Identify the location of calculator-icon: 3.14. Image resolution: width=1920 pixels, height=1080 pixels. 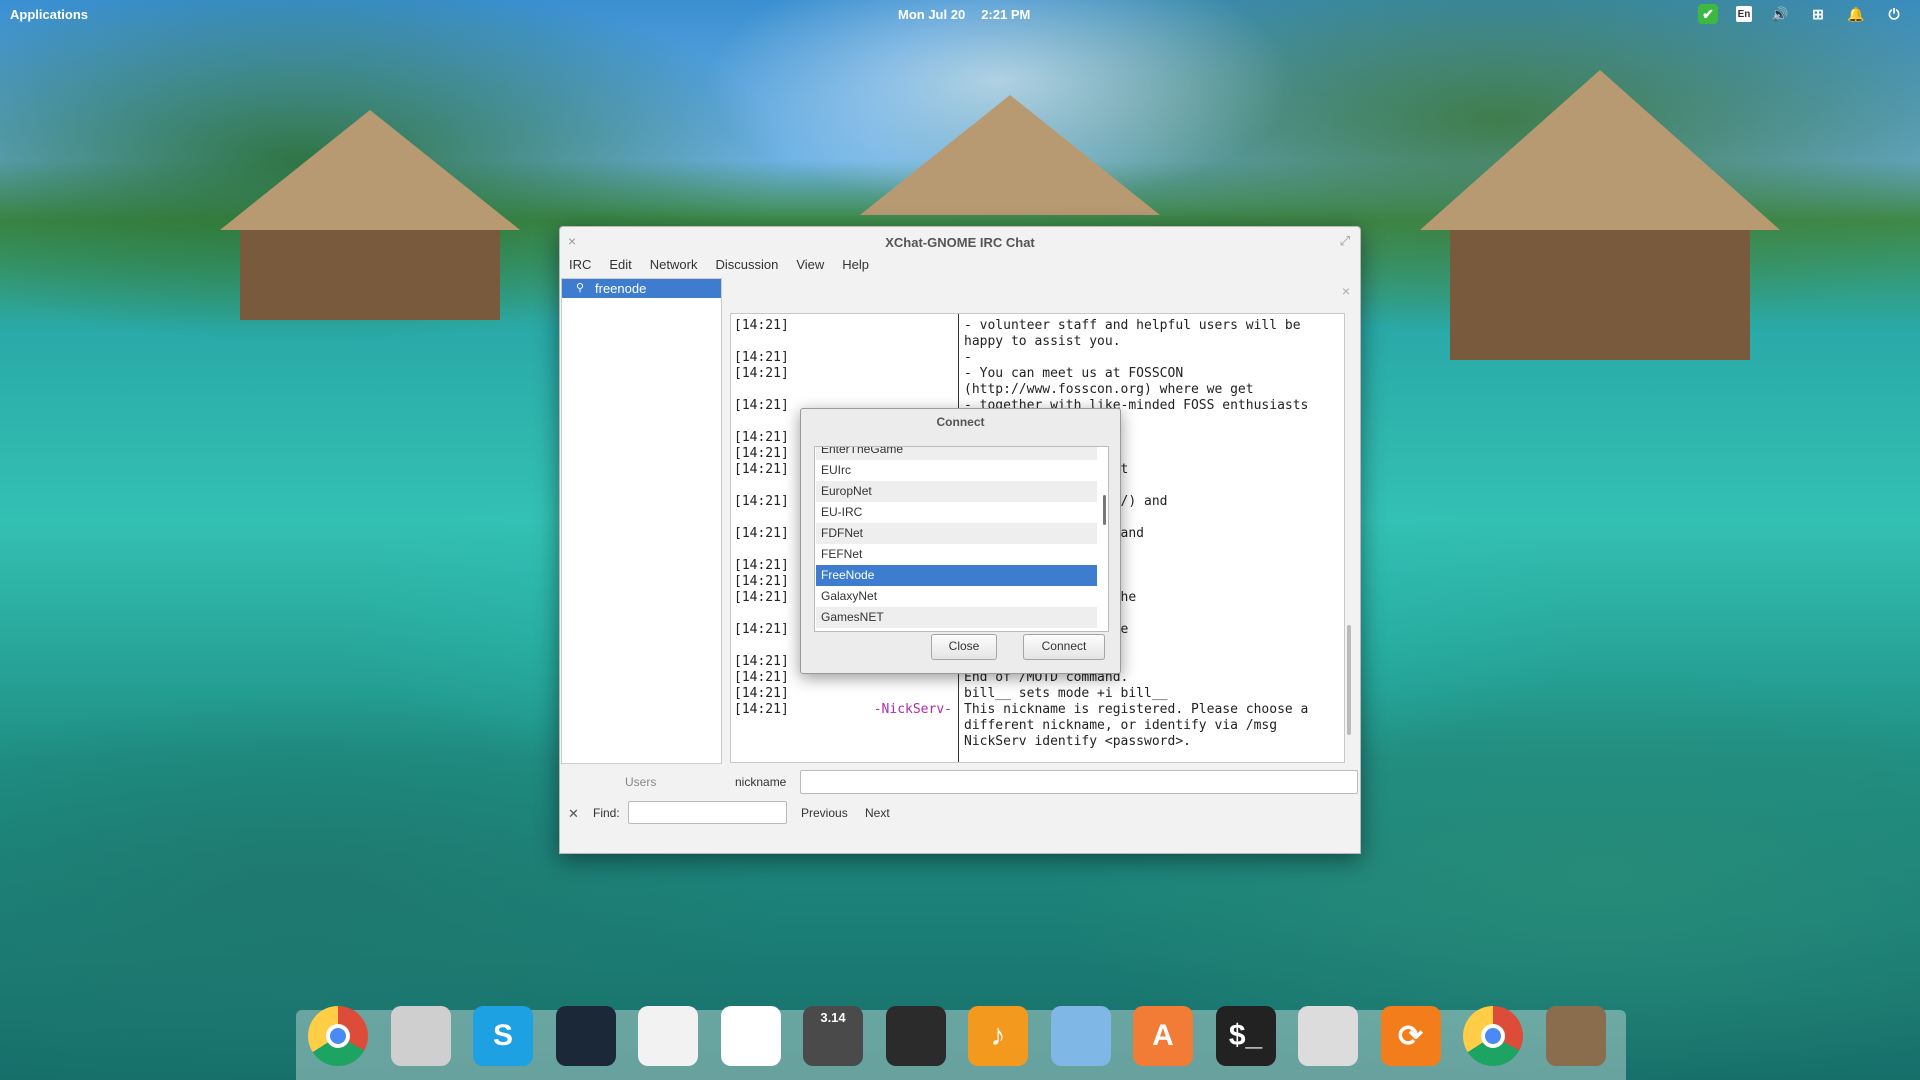
(833, 1036).